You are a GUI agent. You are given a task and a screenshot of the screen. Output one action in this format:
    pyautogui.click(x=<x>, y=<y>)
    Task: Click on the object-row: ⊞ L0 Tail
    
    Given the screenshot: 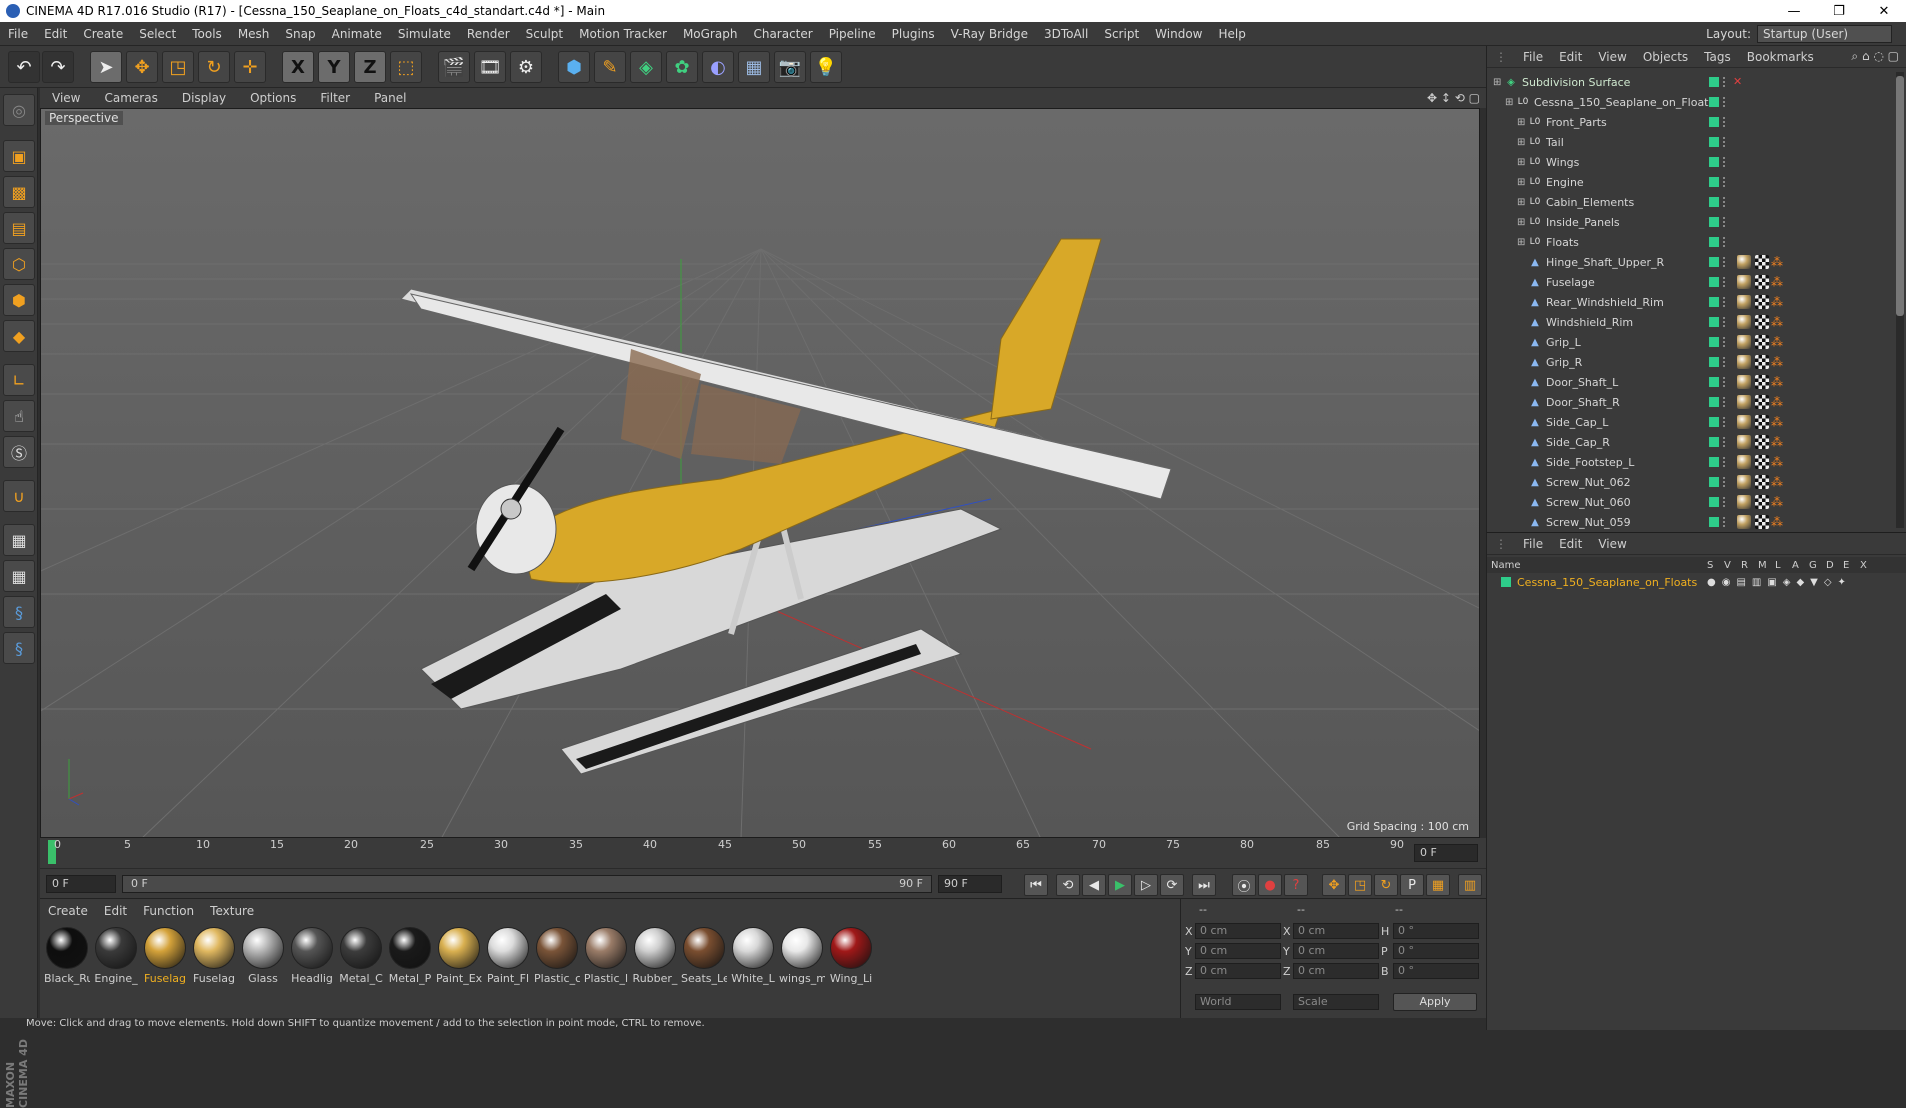 What is the action you would take?
    pyautogui.click(x=1689, y=142)
    